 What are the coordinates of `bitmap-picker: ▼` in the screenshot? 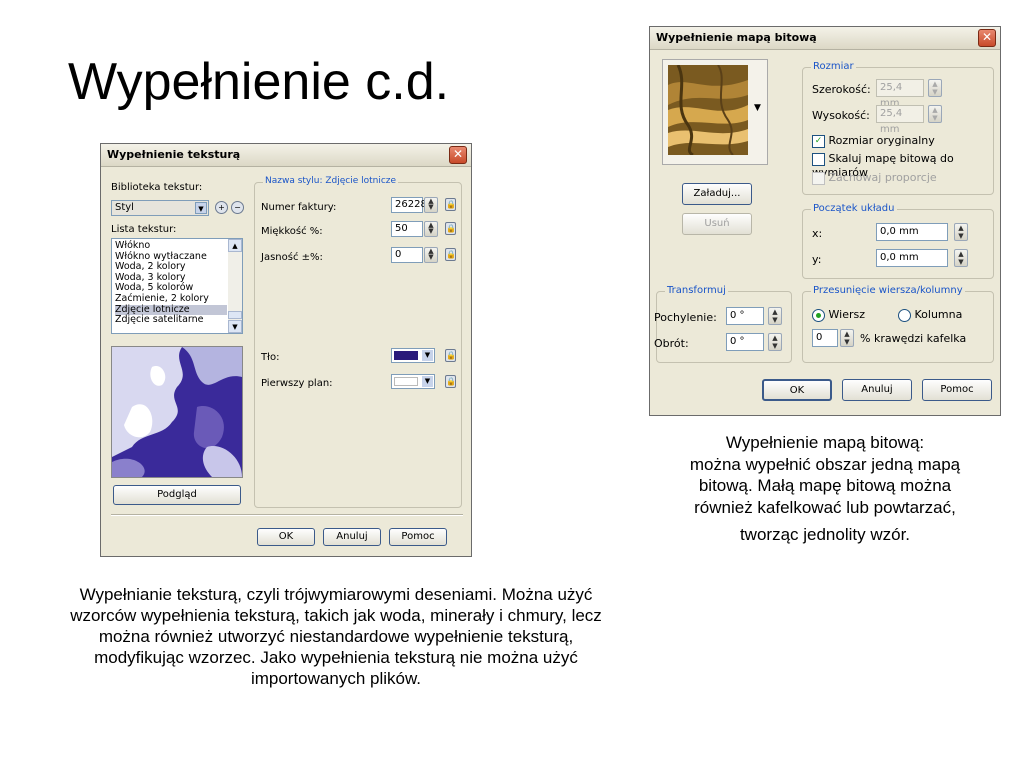 It's located at (715, 112).